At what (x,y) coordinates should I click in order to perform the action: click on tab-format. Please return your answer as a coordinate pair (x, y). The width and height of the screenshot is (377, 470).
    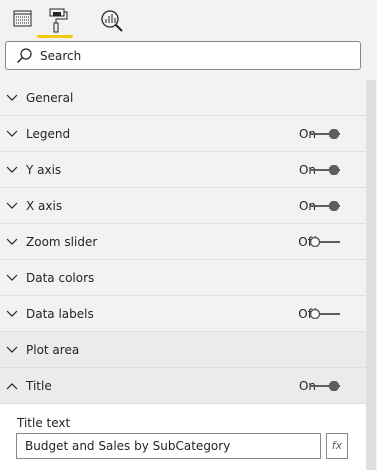
    Looking at the image, I should click on (55, 22).